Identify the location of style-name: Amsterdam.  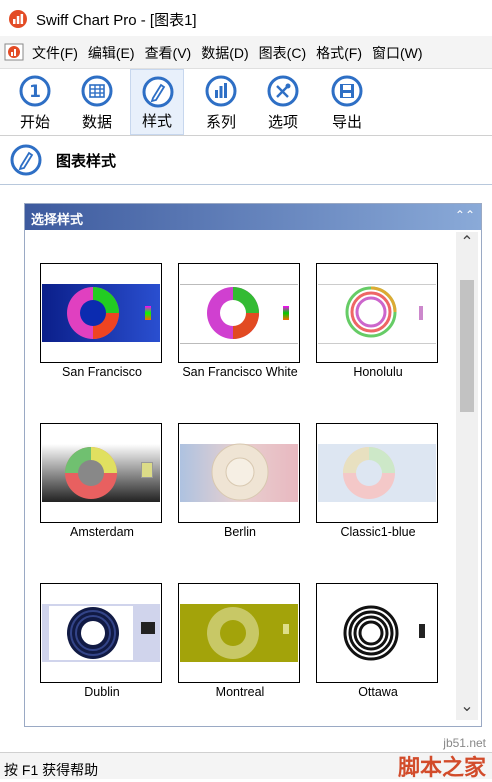
(102, 532).